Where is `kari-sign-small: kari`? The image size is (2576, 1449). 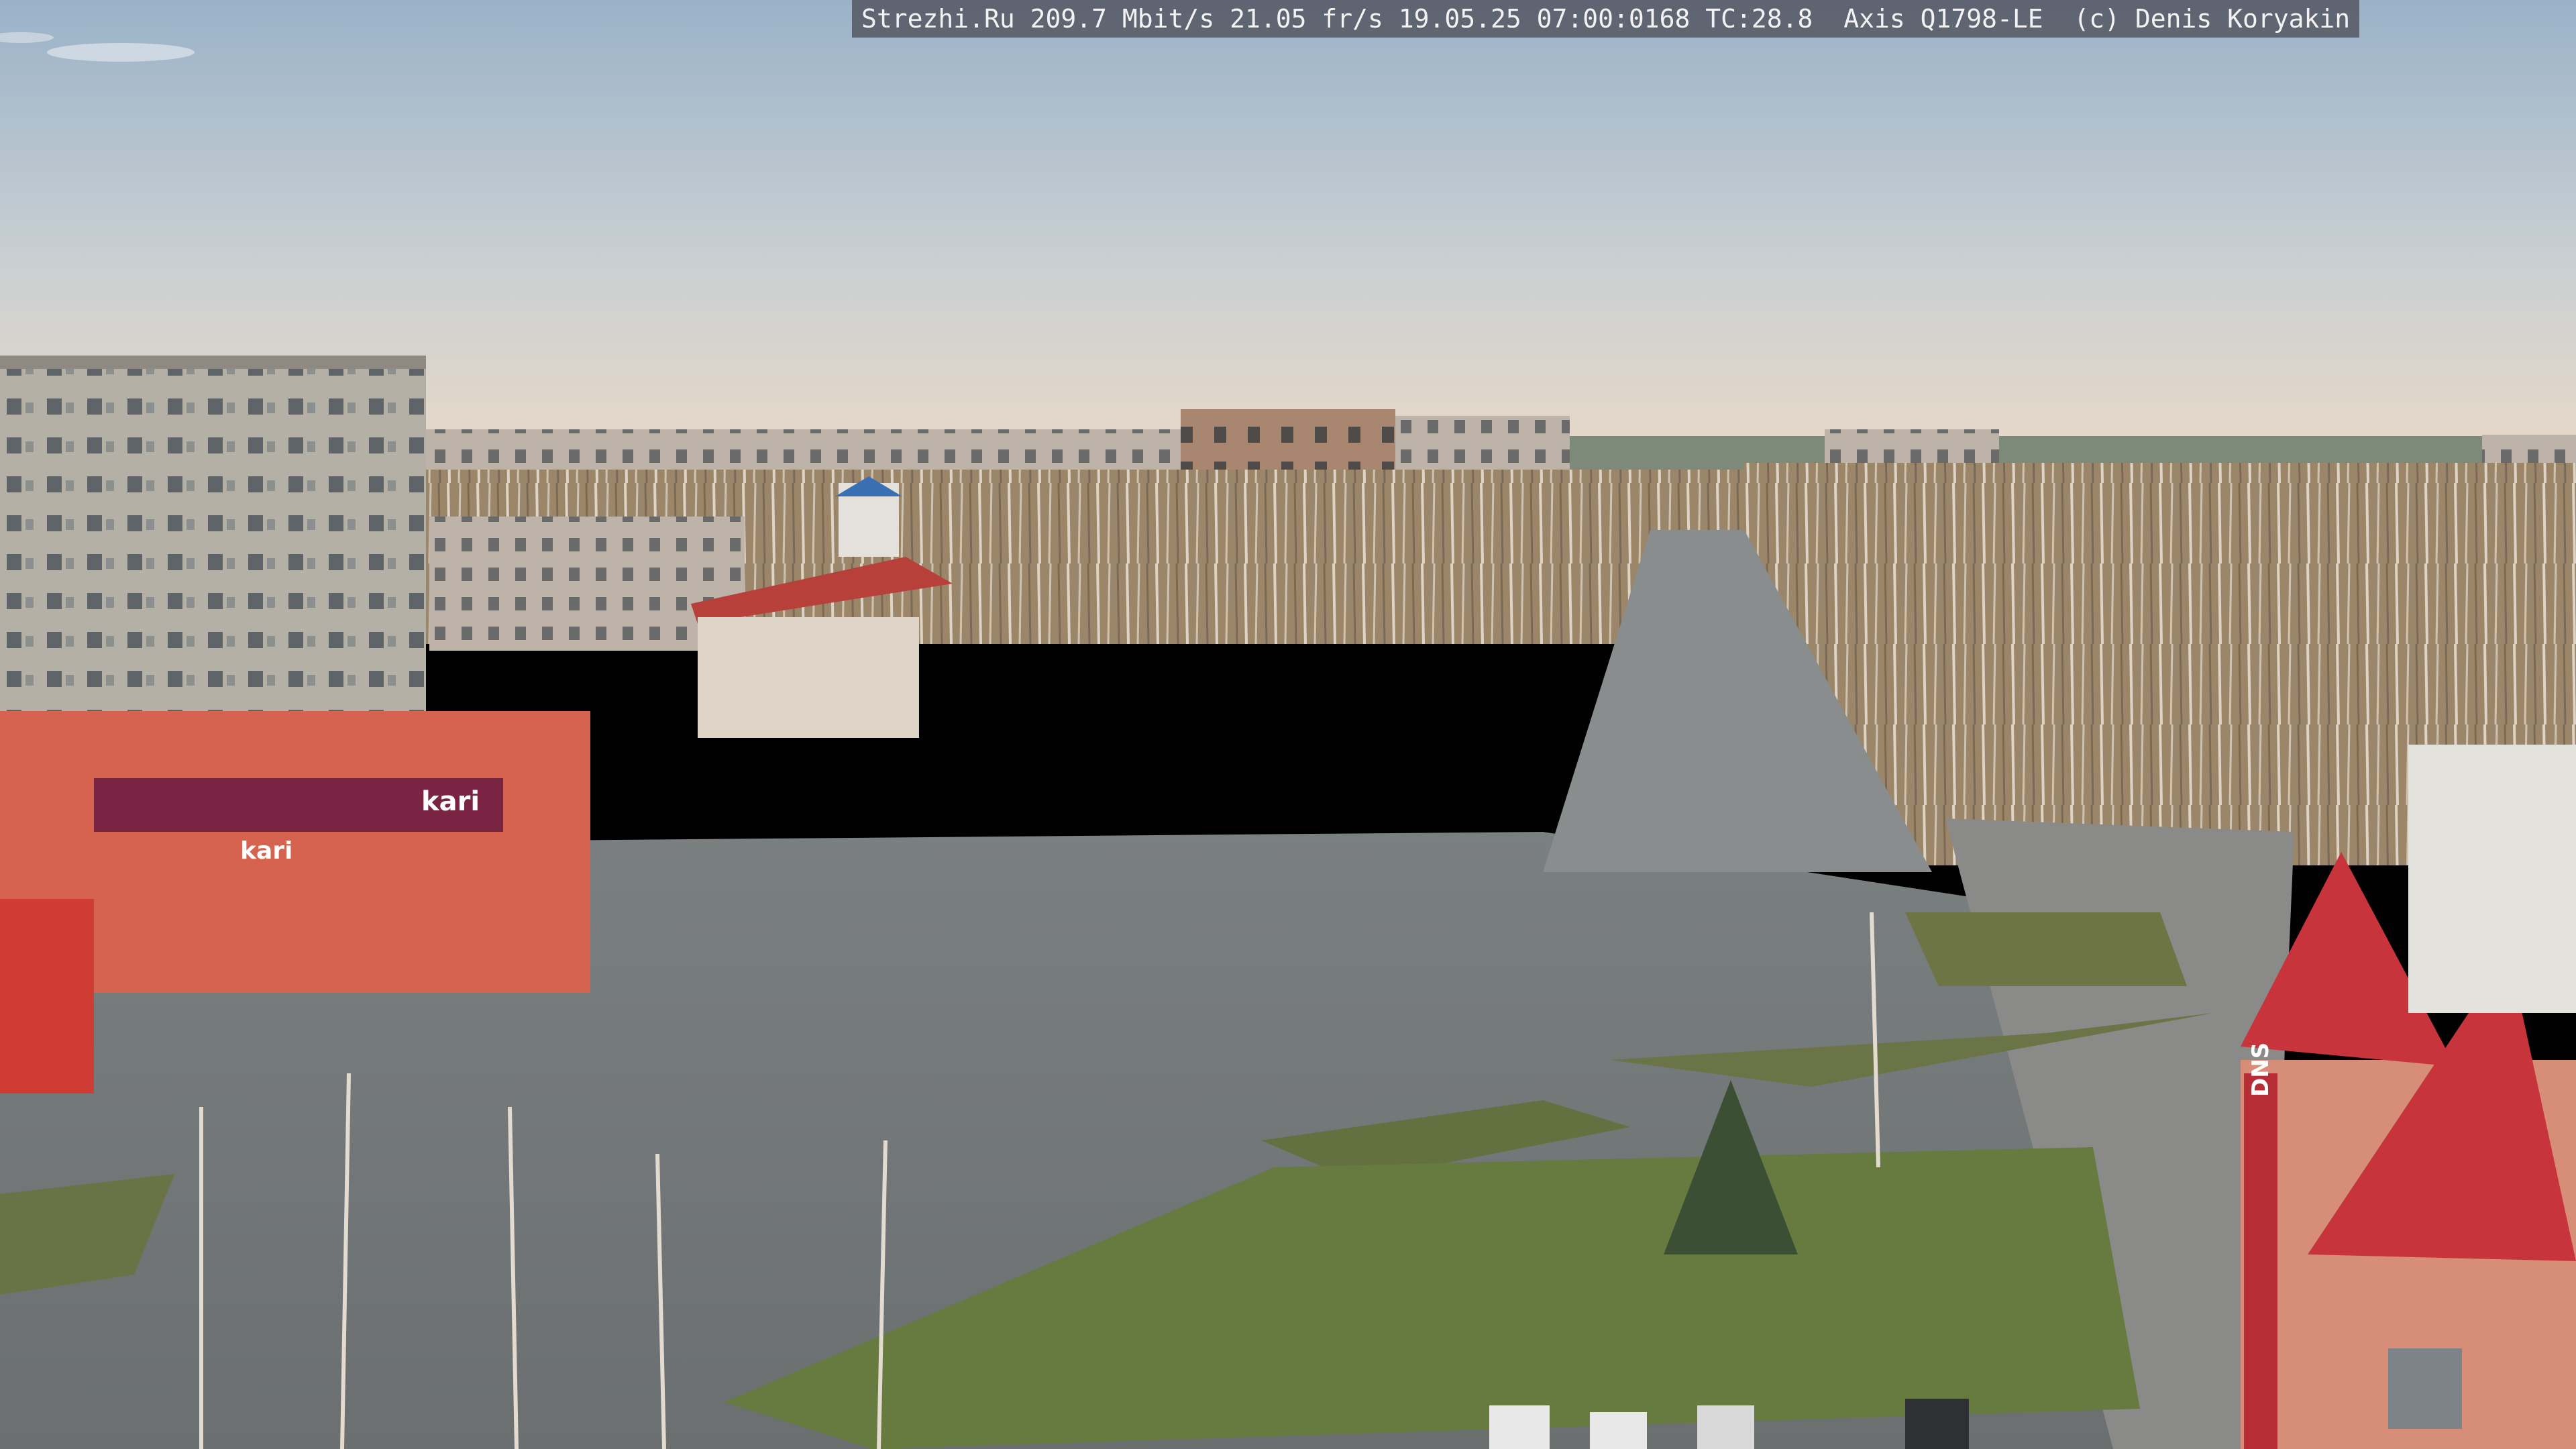
kari-sign-small: kari is located at coordinates (266, 851).